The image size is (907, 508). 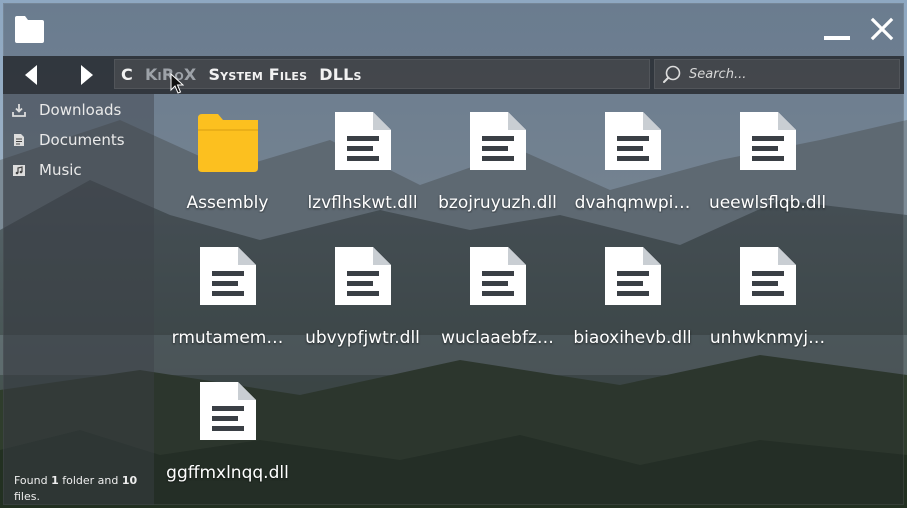 What do you see at coordinates (127, 74) in the screenshot?
I see `breadcrumb-item: C` at bounding box center [127, 74].